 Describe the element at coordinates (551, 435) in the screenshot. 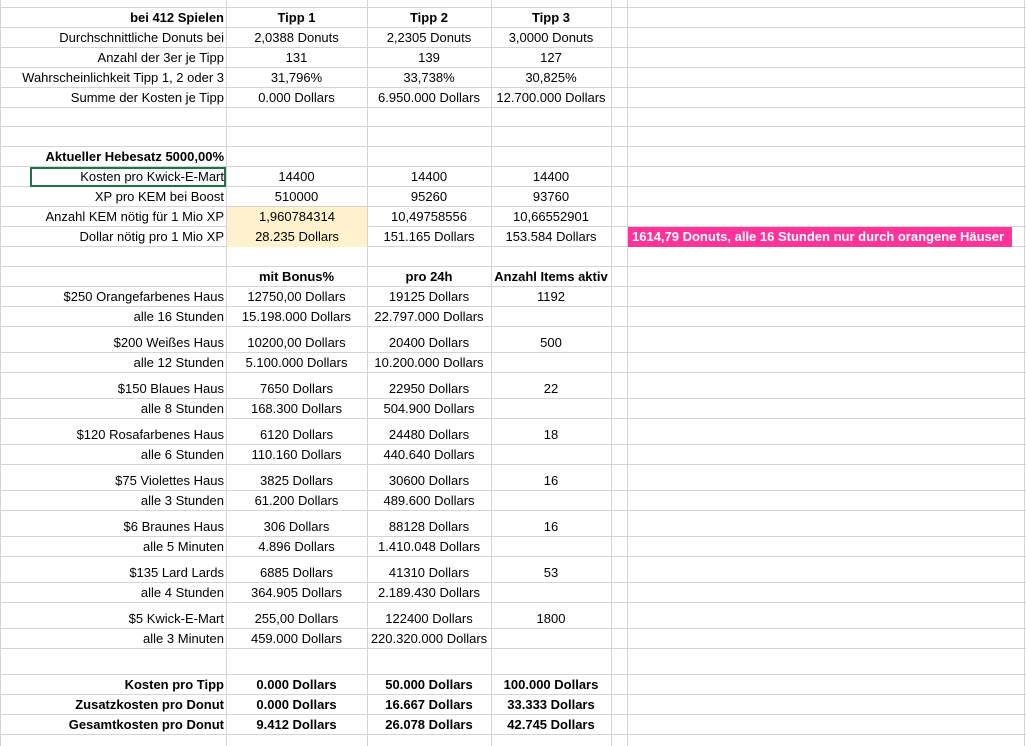

I see `item-active: 18` at that location.